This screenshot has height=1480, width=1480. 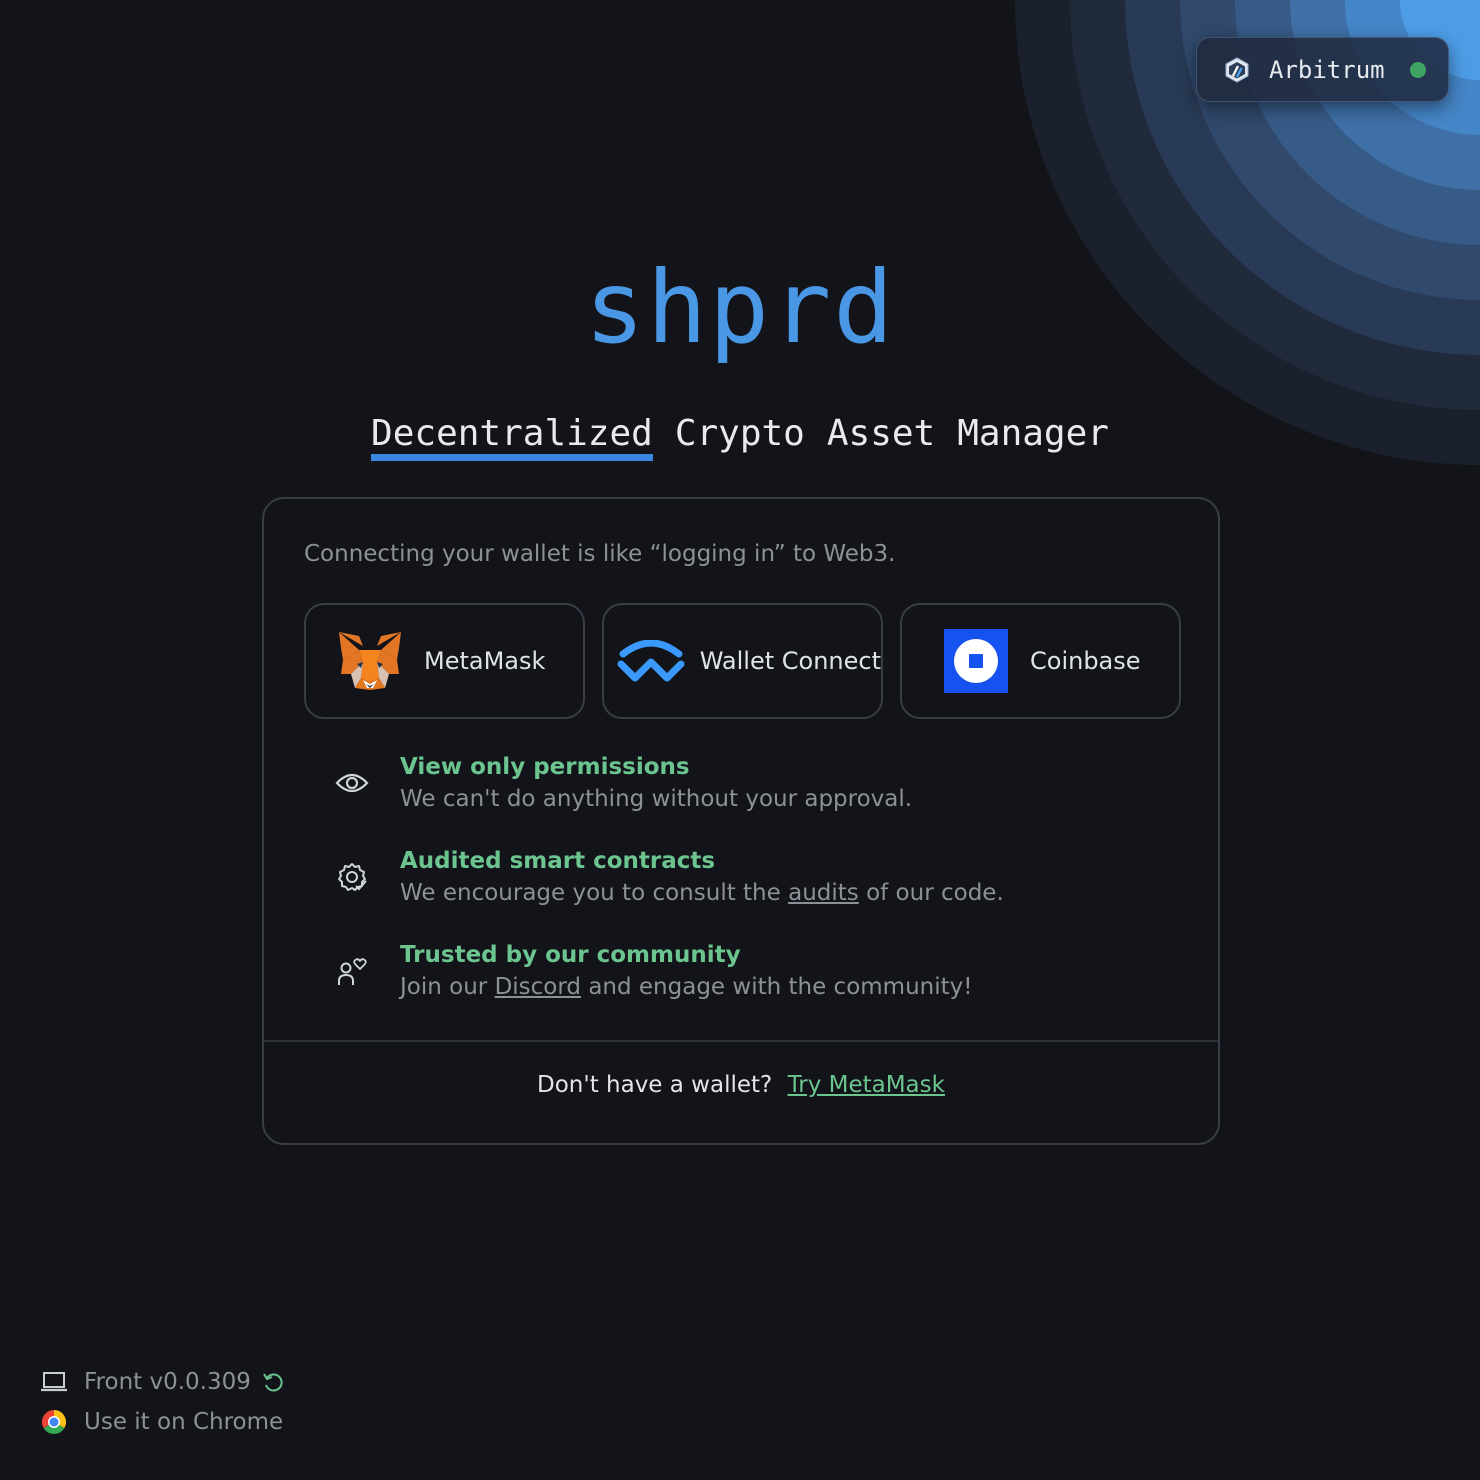 I want to click on audits-link: audits, so click(x=823, y=893).